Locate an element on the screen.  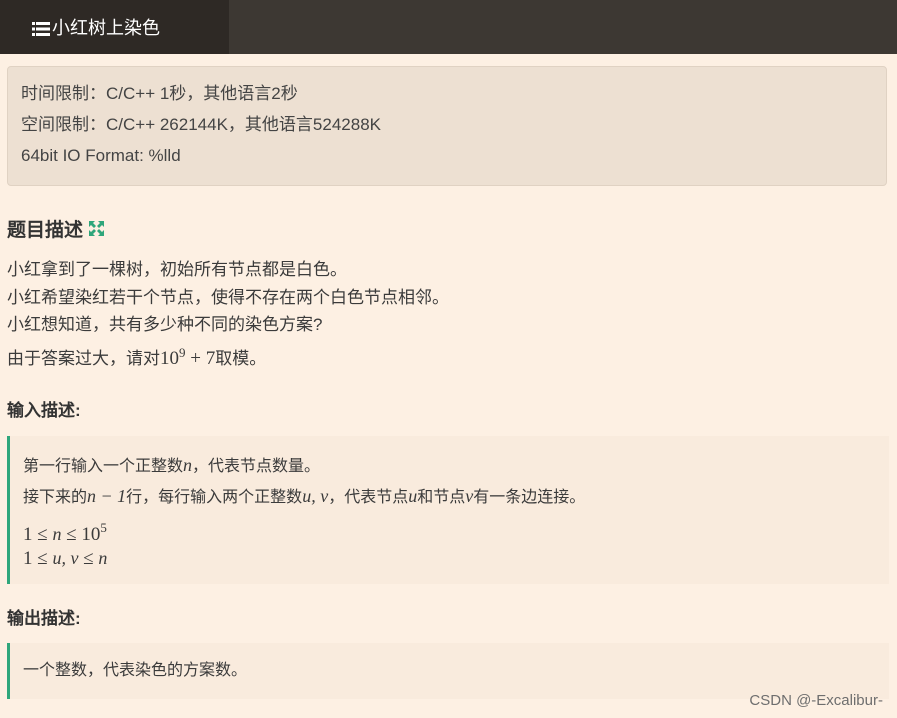
constraint-uv: 1 ≤ u, v ≤ n is located at coordinates (456, 558).